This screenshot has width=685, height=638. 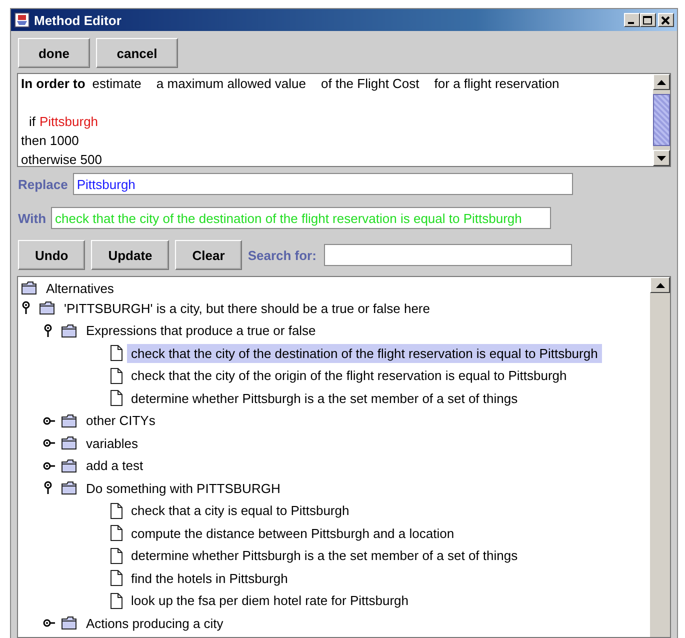 I want to click on maximize-icon, so click(x=648, y=20).